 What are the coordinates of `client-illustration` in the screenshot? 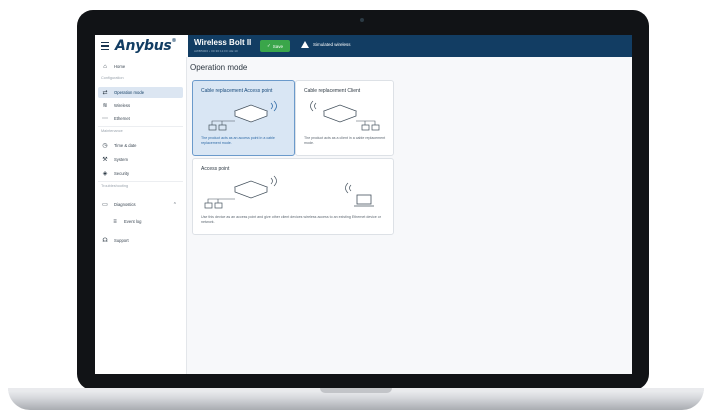 It's located at (345, 115).